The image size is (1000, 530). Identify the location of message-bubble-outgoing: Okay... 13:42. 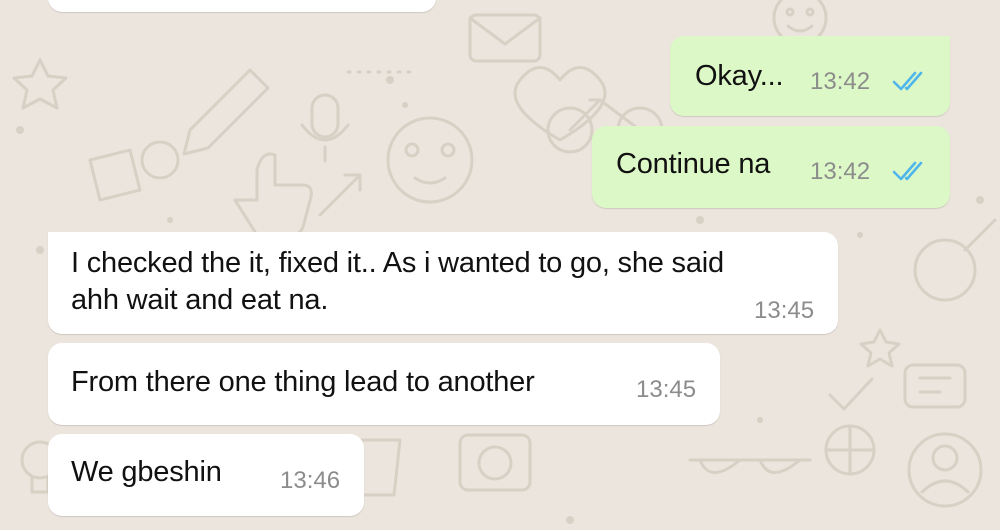
(810, 76).